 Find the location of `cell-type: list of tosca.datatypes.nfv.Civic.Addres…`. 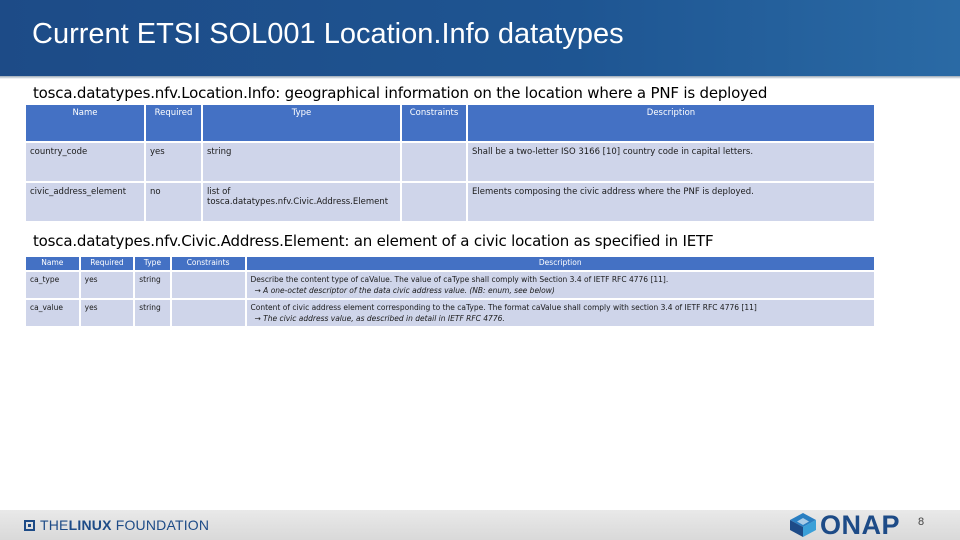

cell-type: list of tosca.datatypes.nfv.Civic.Addres… is located at coordinates (301, 202).